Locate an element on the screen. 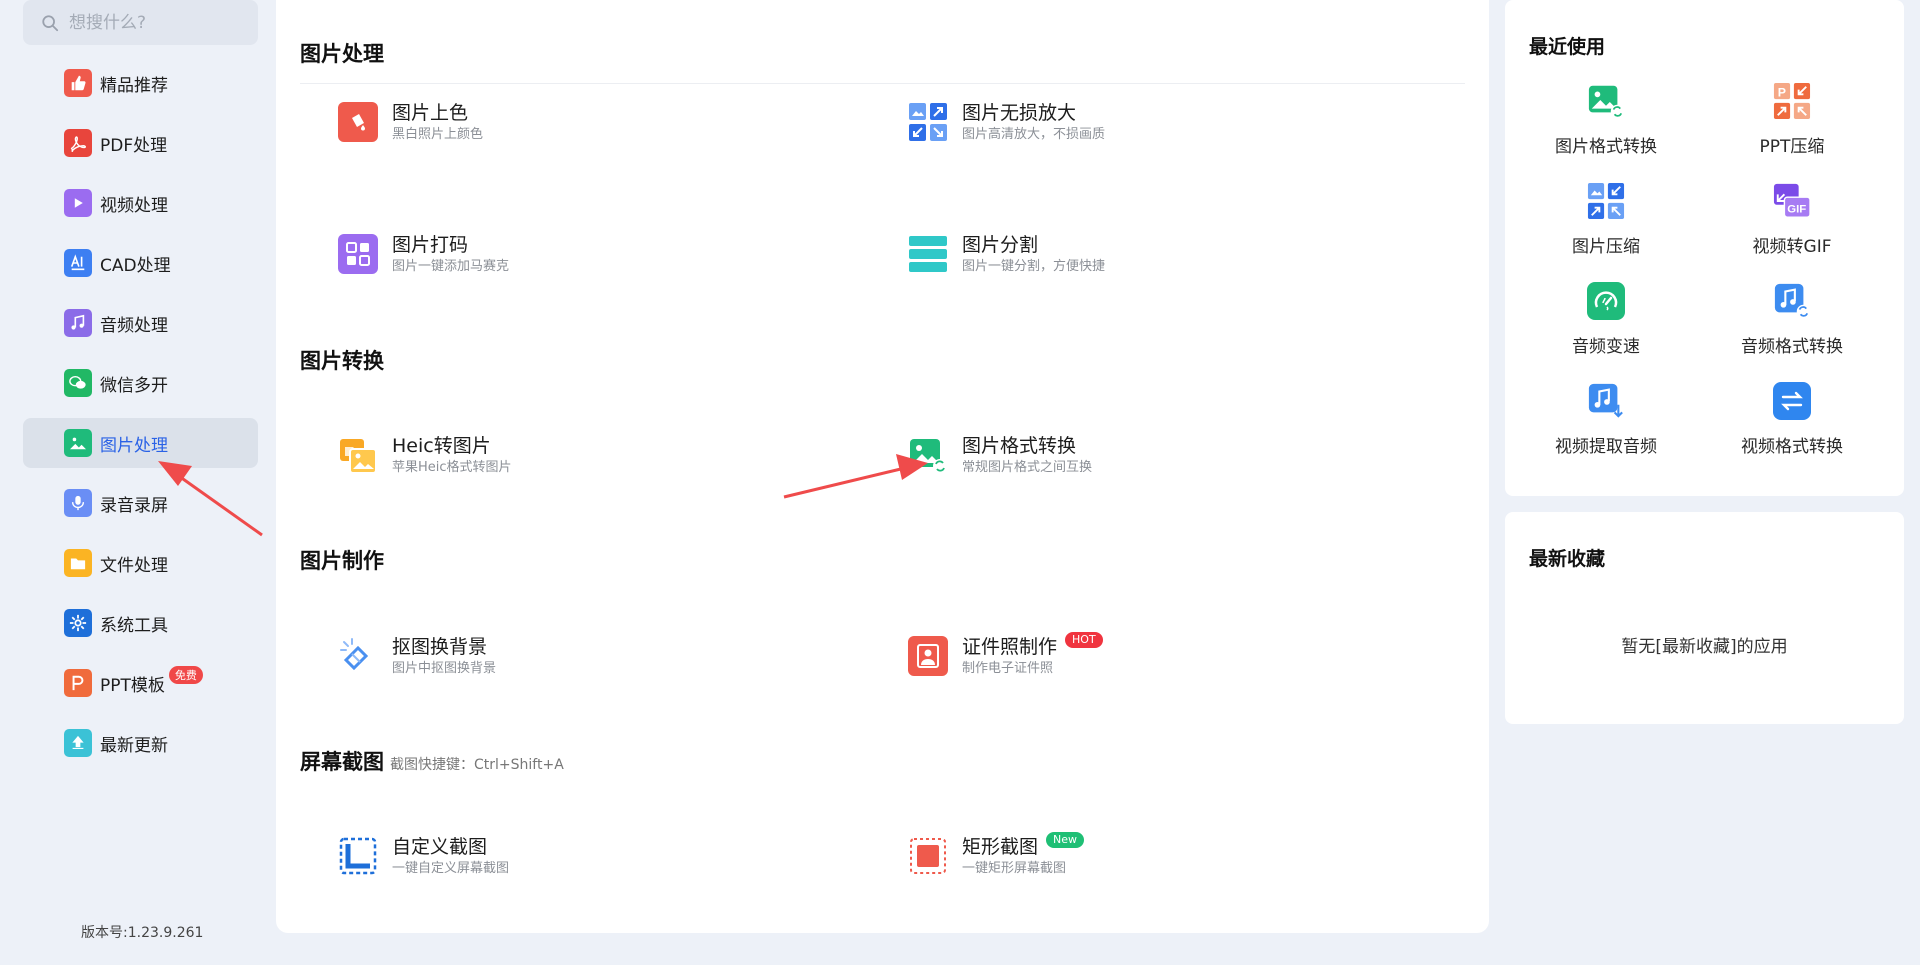 The height and width of the screenshot is (965, 1920). new-badge: New is located at coordinates (1065, 840).